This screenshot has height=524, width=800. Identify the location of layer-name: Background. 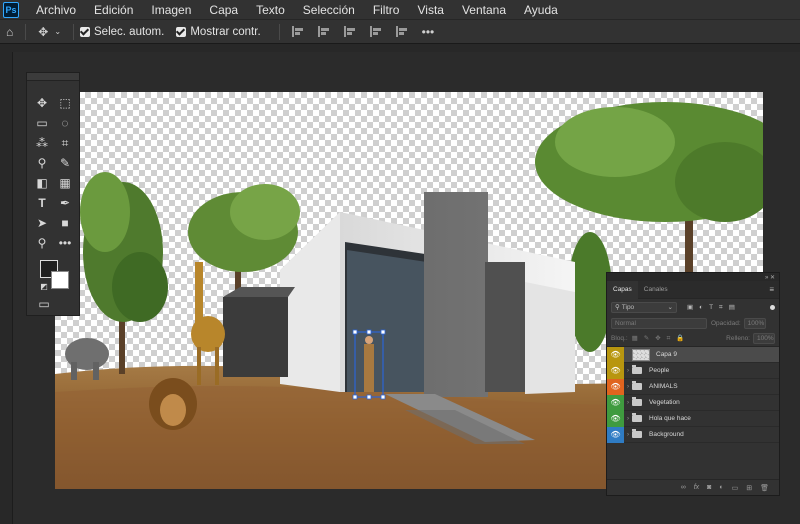
(666, 434).